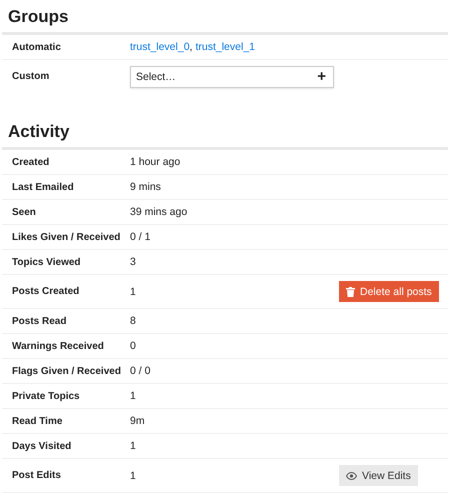 The height and width of the screenshot is (500, 450). Describe the element at coordinates (225, 132) in the screenshot. I see `section-title: Activity` at that location.